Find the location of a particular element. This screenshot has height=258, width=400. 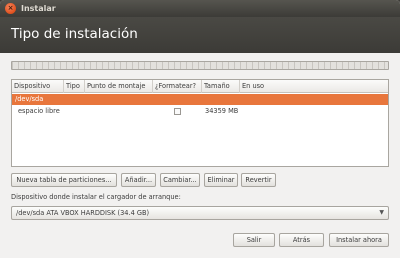

quit-button: Salir is located at coordinates (254, 240).